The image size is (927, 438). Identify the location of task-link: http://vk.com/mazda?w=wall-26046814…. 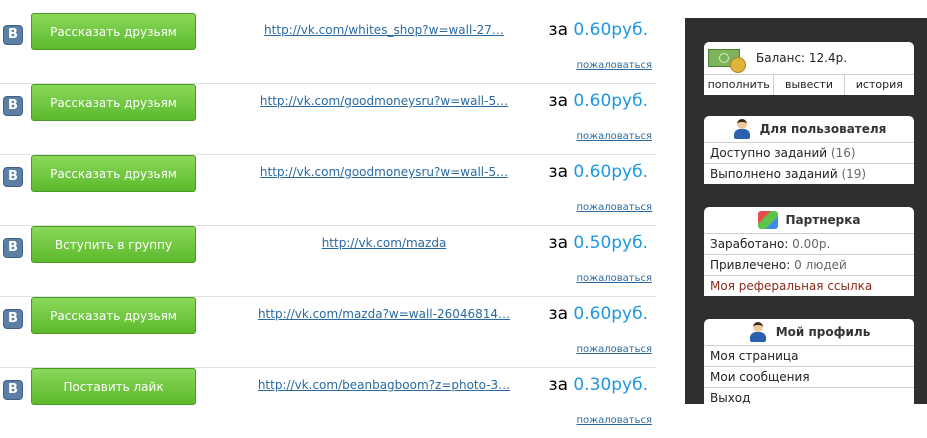
(384, 314).